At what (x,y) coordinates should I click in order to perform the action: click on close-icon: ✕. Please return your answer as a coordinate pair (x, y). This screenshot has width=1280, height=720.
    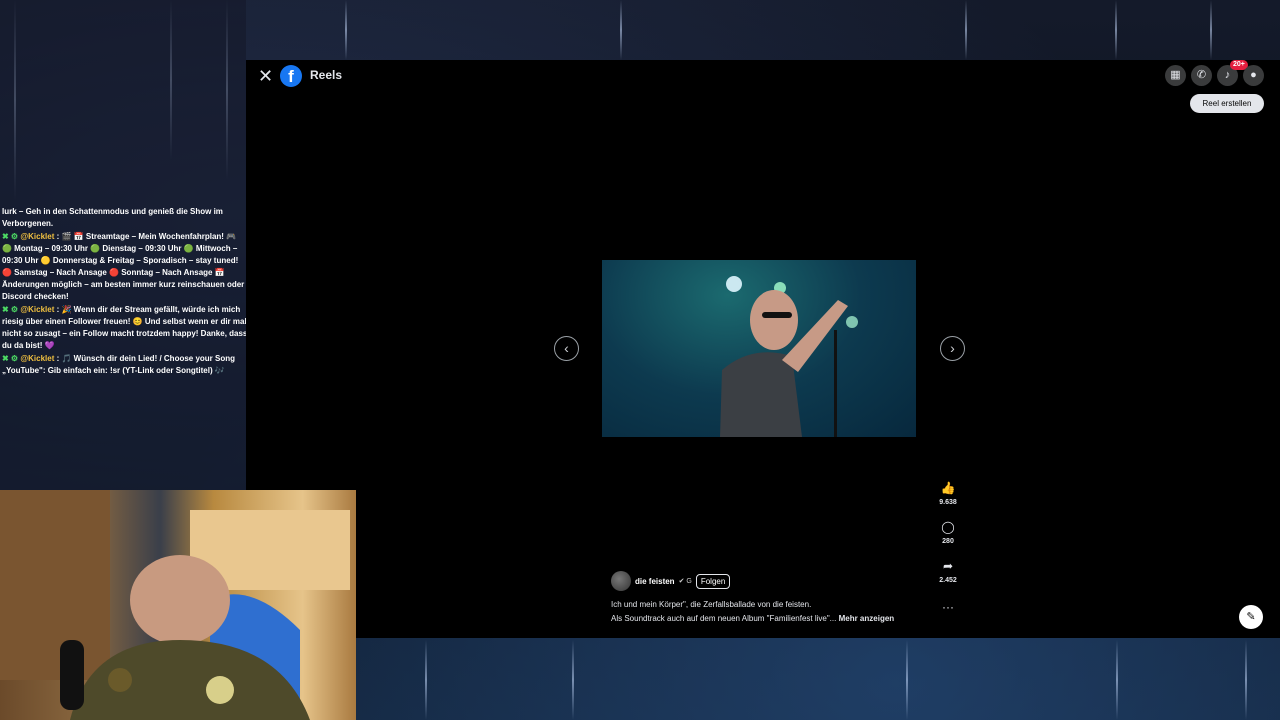
    Looking at the image, I should click on (265, 76).